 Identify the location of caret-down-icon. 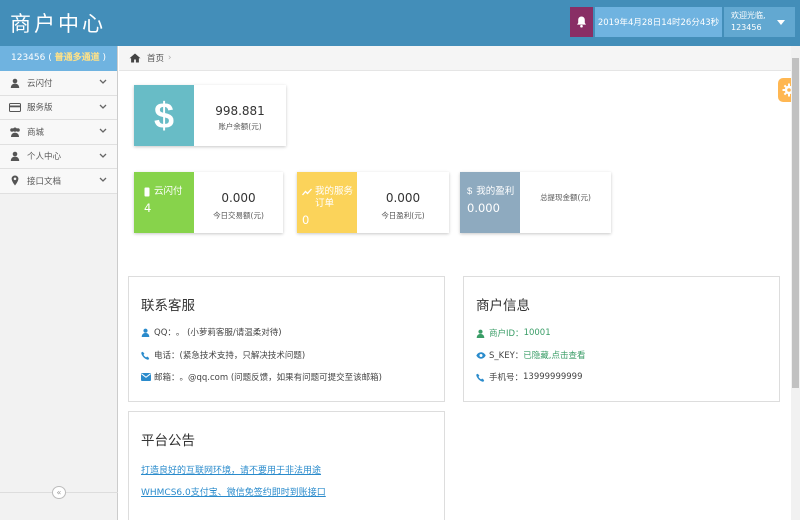
(781, 22).